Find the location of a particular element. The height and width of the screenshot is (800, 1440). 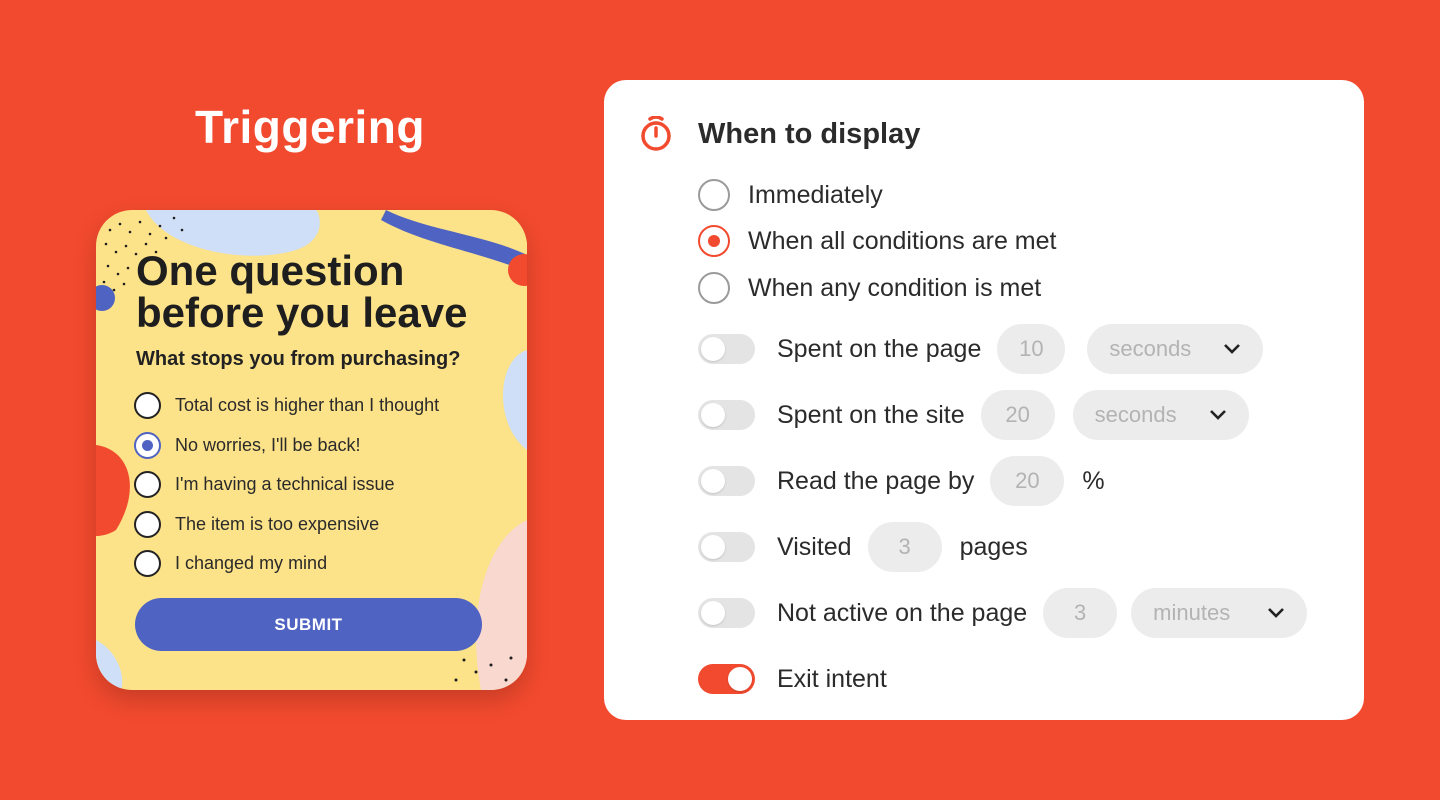

survey-option-label: Total cost is higher than I thought is located at coordinates (307, 405).